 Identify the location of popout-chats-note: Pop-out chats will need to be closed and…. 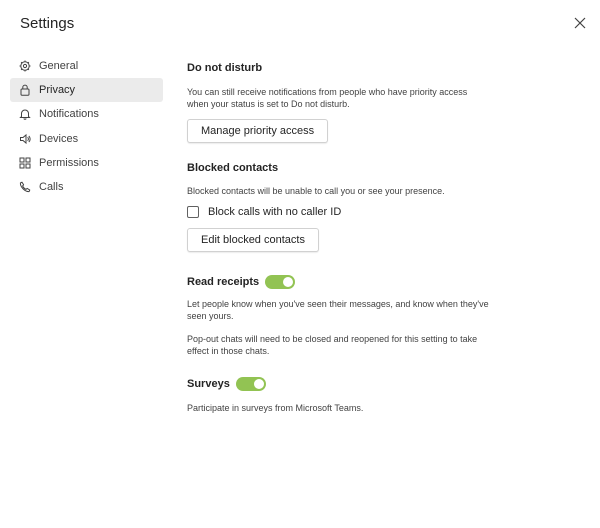
(347, 345).